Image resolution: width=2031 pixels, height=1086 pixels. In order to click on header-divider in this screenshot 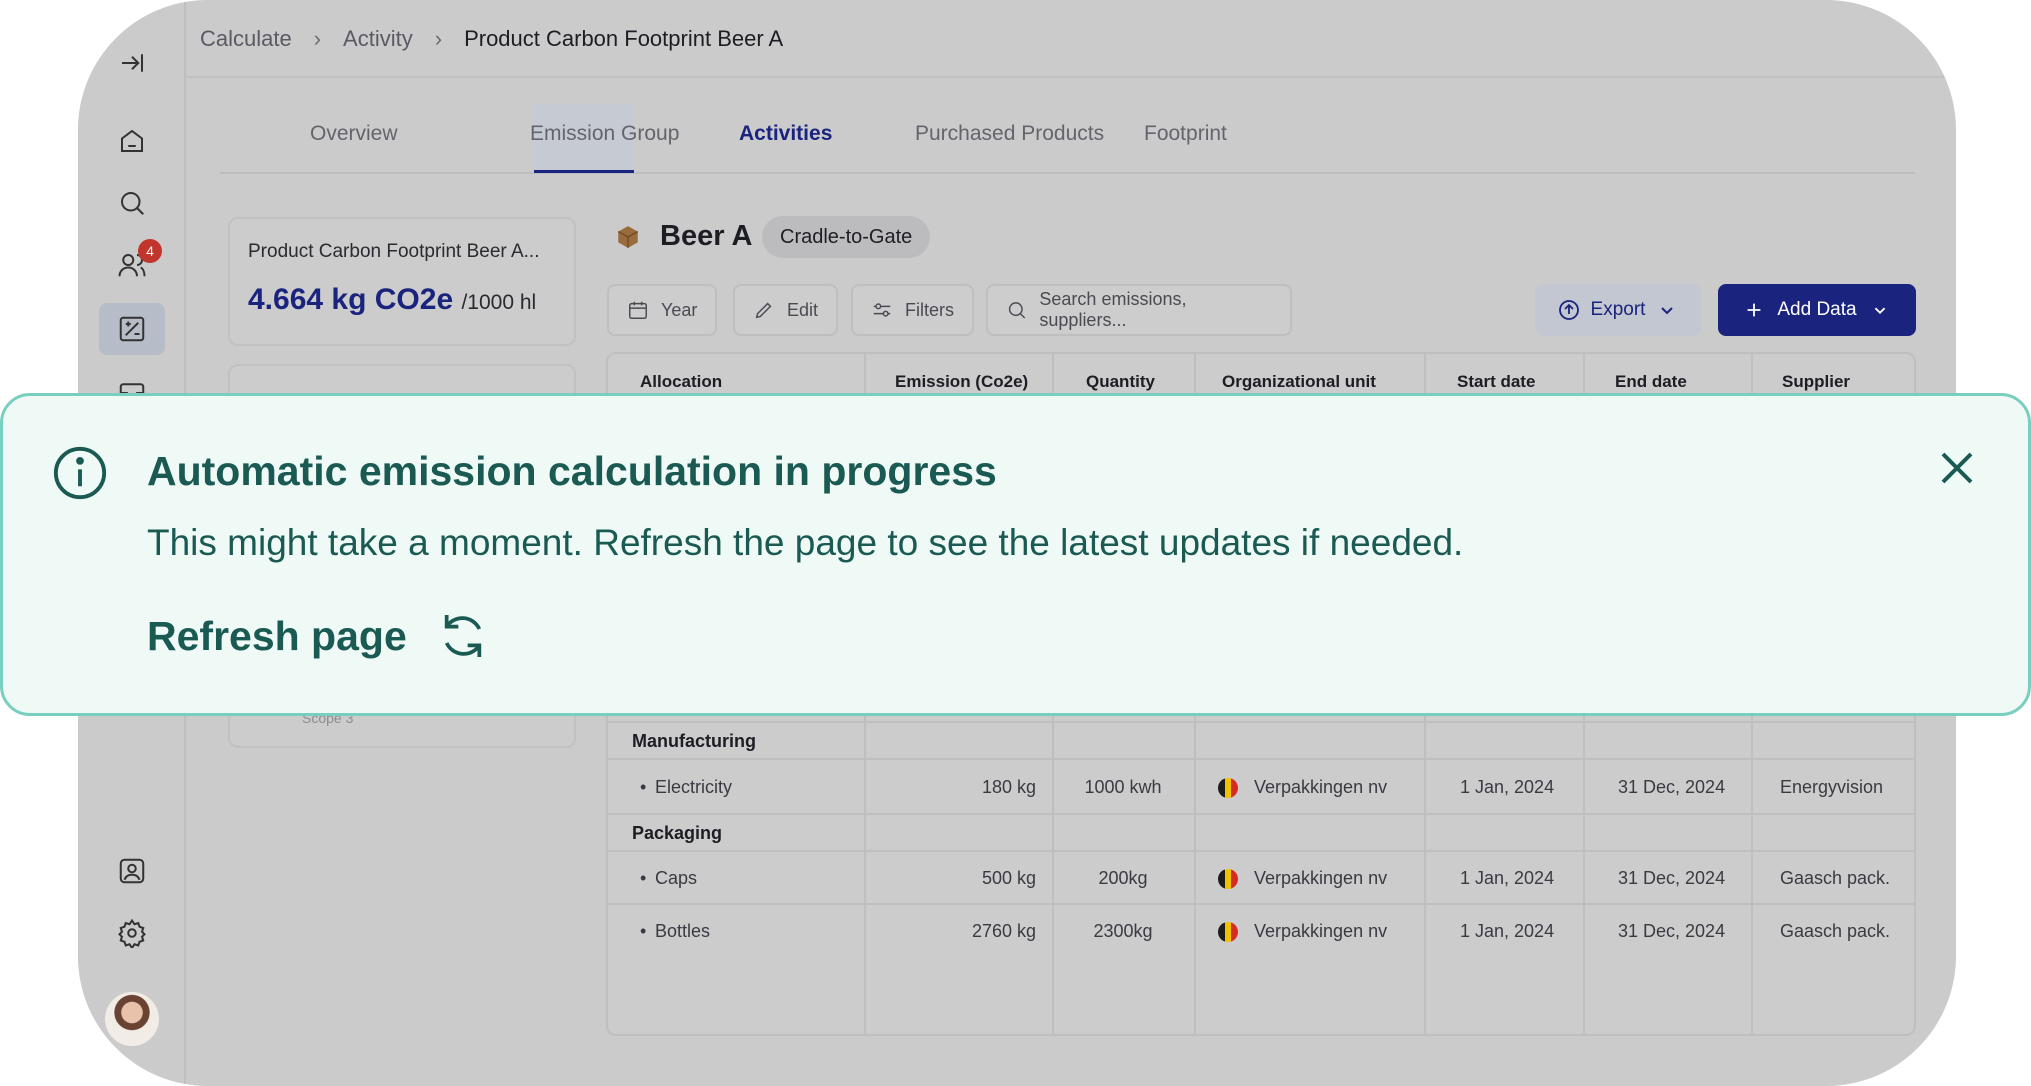, I will do `click(1071, 77)`.